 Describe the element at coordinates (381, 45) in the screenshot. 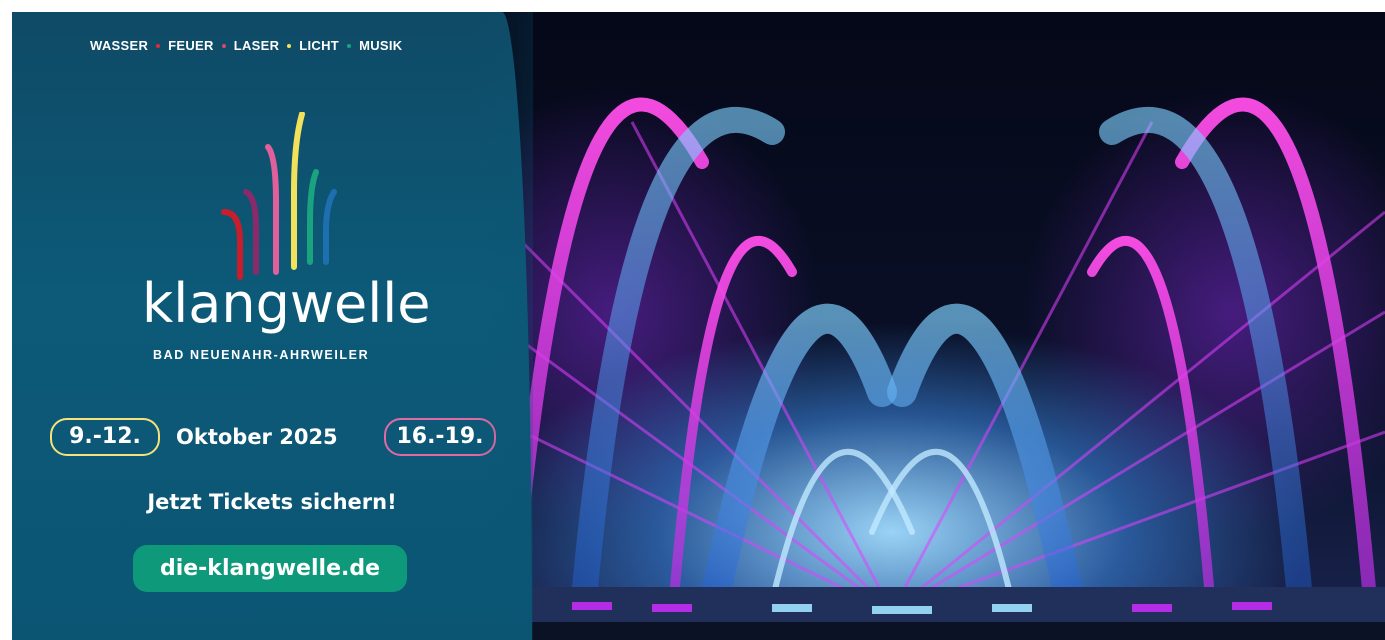

I see `tagline-item: MUSIK` at that location.